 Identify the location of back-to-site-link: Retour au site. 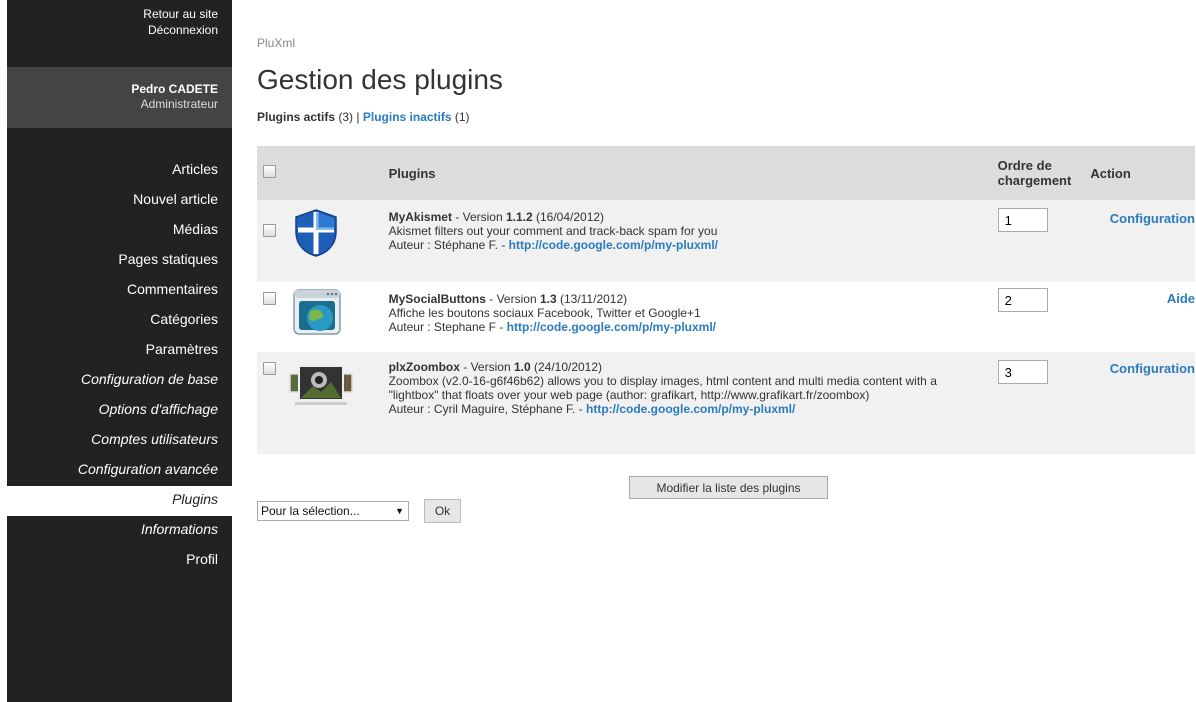
(112, 14).